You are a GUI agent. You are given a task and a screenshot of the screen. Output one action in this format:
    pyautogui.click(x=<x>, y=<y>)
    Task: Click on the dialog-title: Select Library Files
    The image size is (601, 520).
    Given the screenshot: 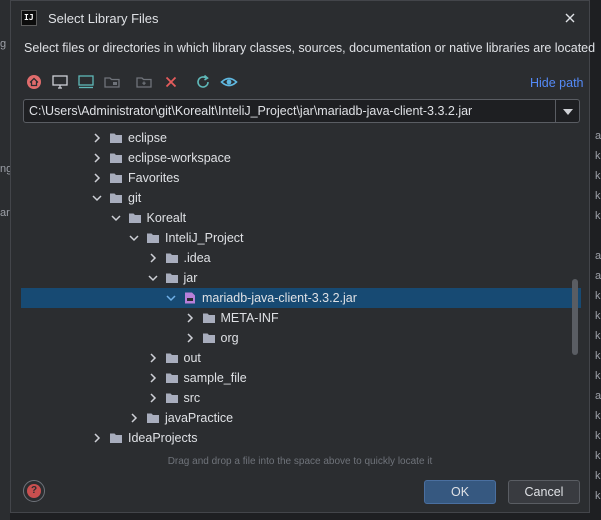 What is the action you would take?
    pyautogui.click(x=103, y=18)
    